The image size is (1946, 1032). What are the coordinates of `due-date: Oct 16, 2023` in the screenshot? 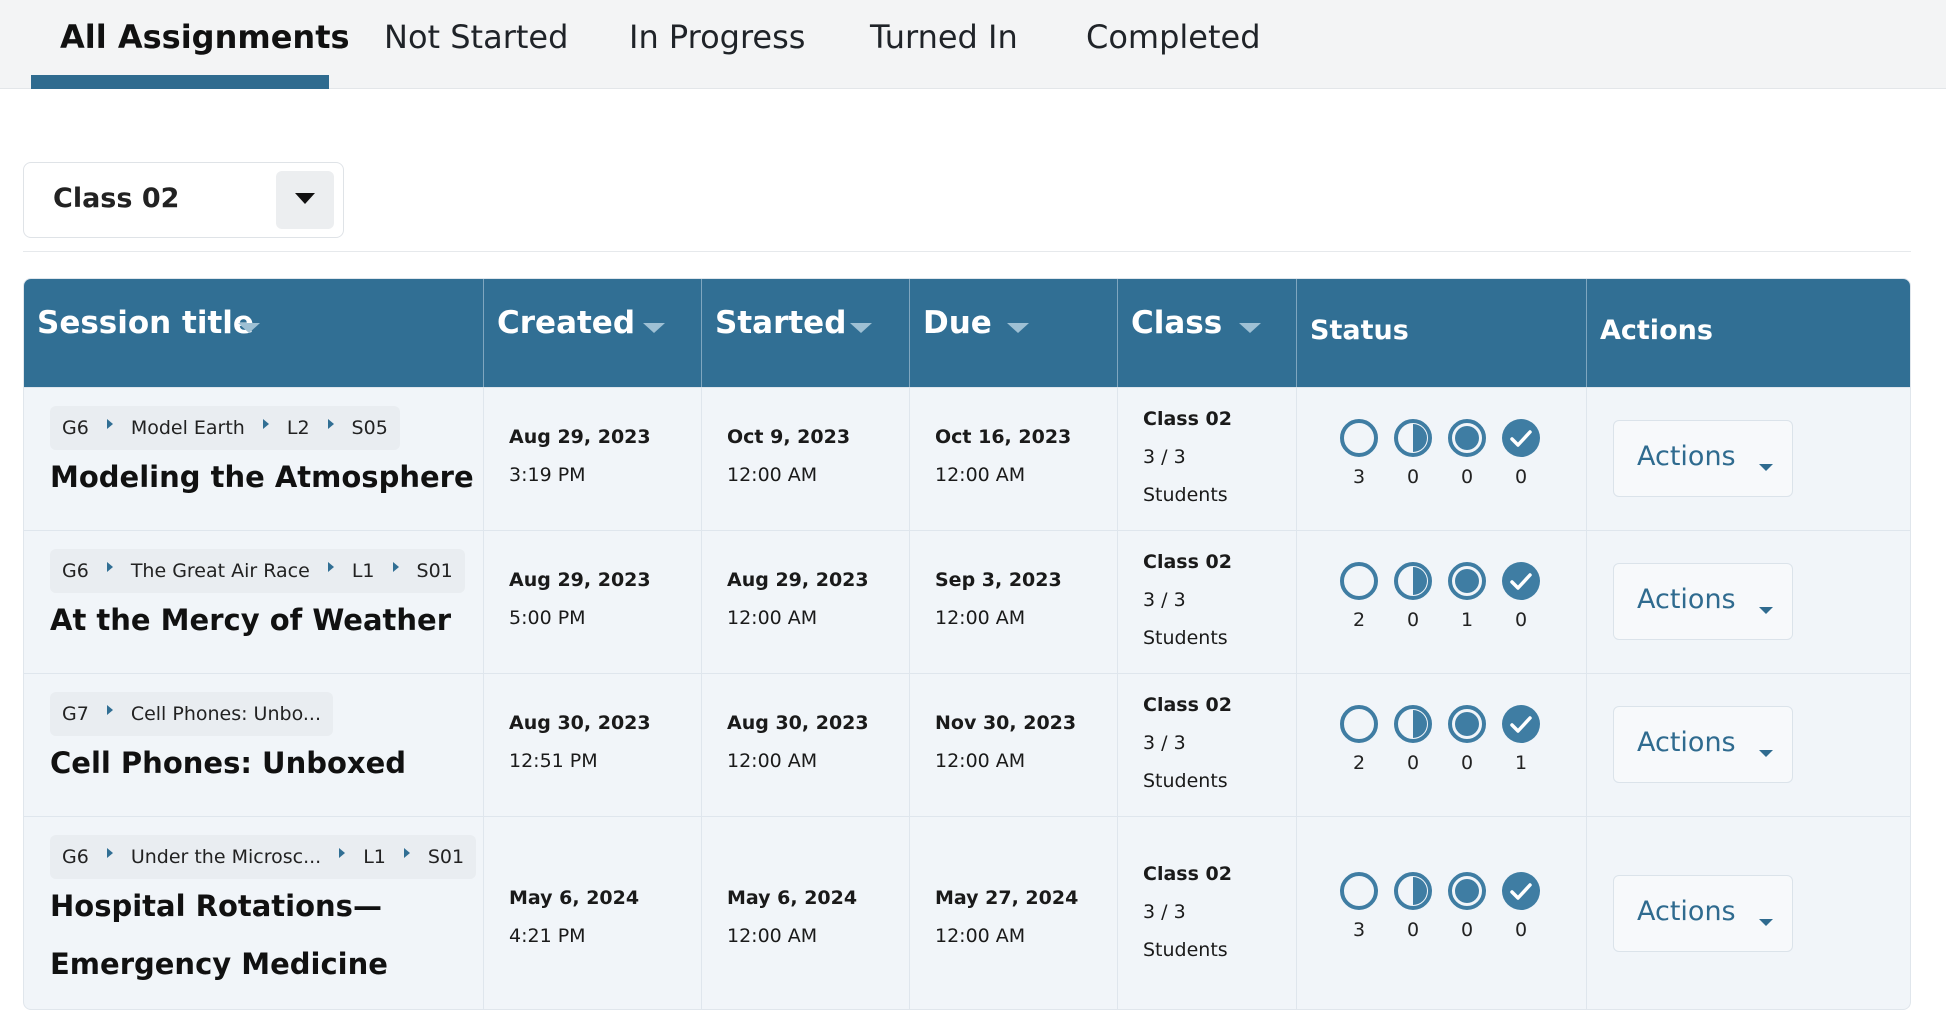 It's located at (1003, 437).